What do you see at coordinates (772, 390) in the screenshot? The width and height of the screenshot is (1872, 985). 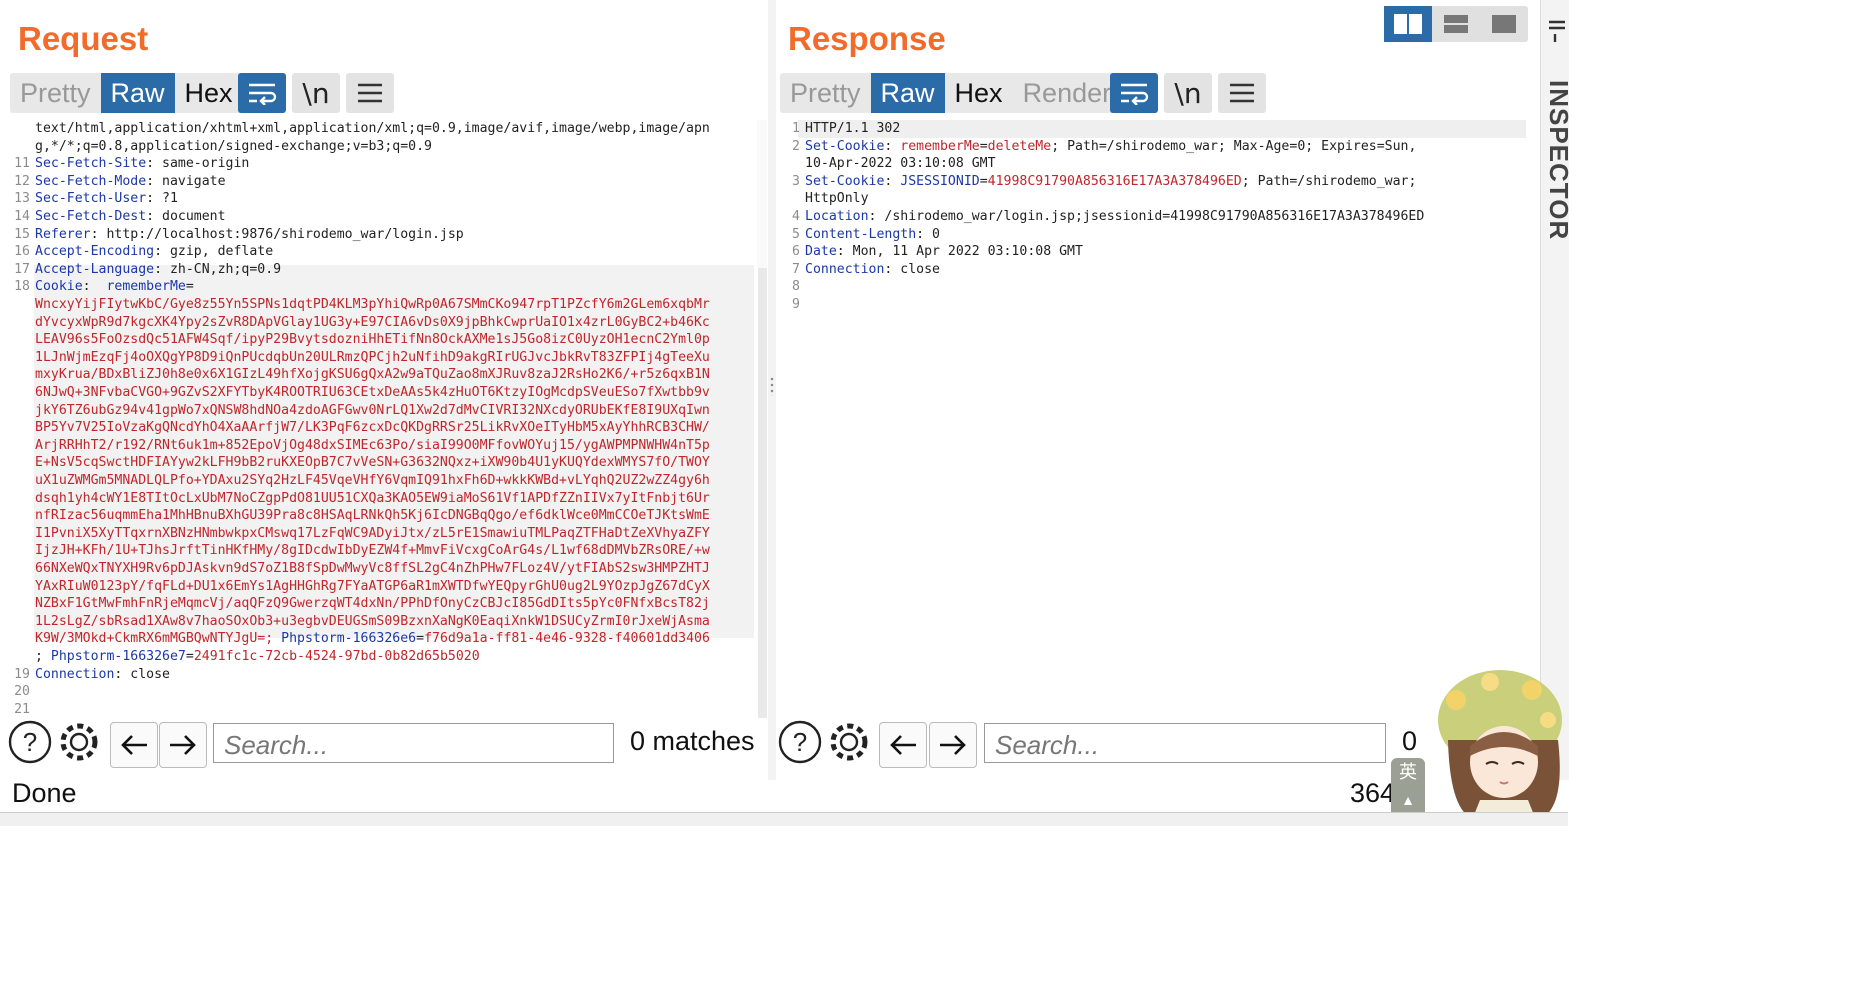 I see `pane-divider` at bounding box center [772, 390].